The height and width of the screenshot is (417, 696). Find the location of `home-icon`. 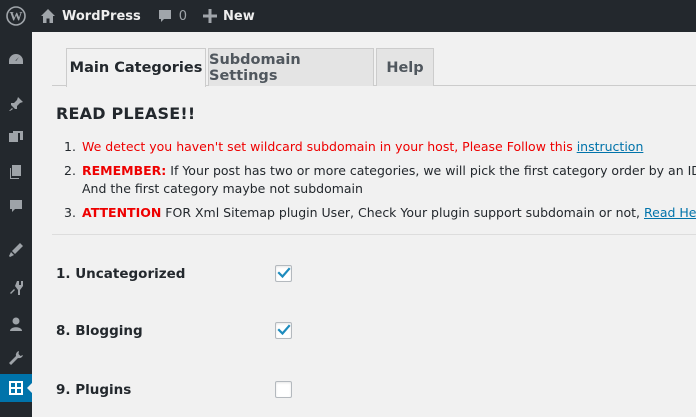

home-icon is located at coordinates (48, 16).